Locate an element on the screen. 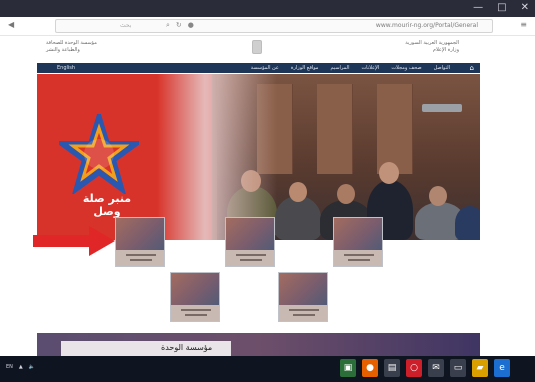 This screenshot has height=382, width=535. url-text: www.mourir-ng.org/Portal/General is located at coordinates (427, 25).